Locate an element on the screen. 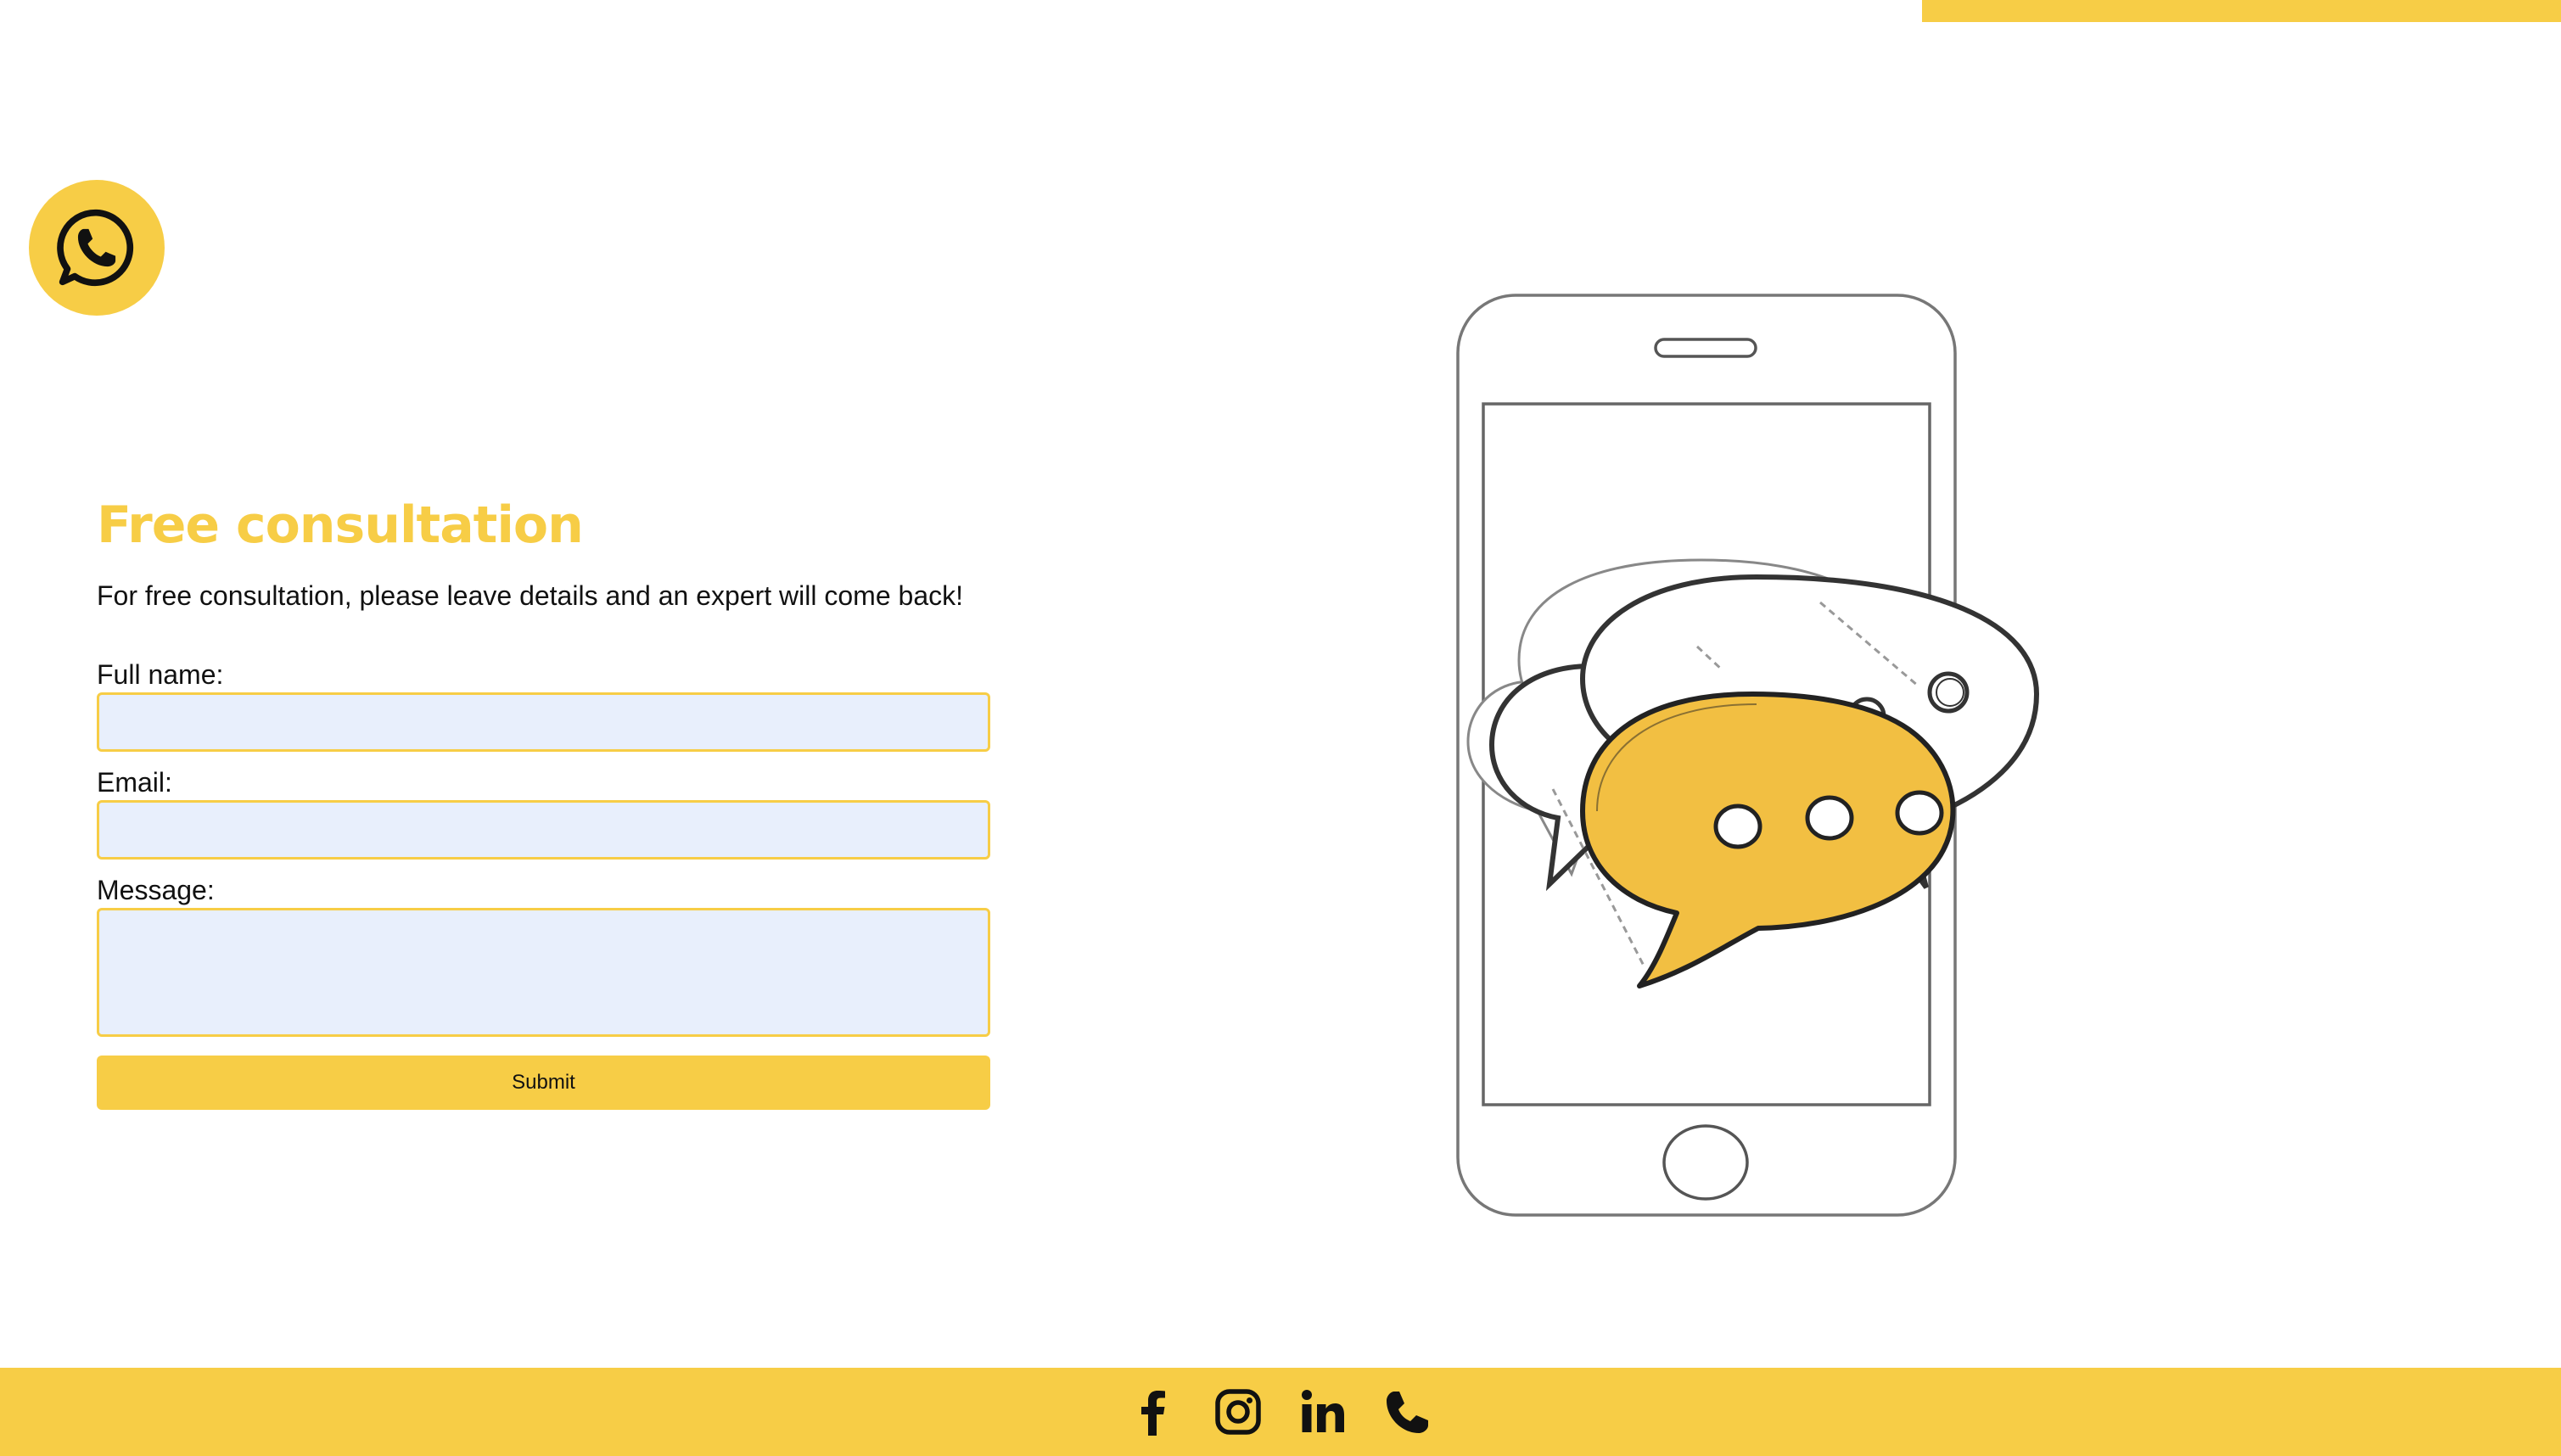  whatsapp-button is located at coordinates (97, 248).